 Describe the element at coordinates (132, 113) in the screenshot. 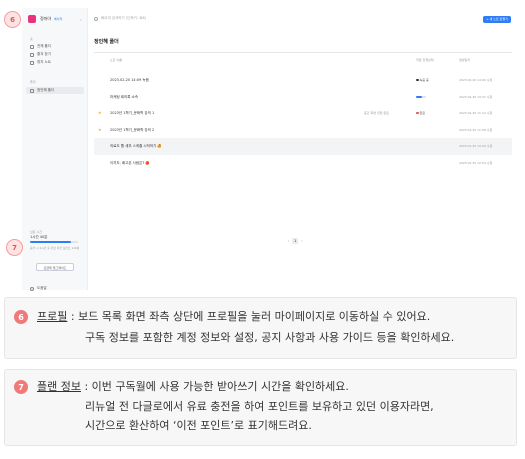

I see `row-title: 2023년 1학기_문화학 강의 1` at that location.